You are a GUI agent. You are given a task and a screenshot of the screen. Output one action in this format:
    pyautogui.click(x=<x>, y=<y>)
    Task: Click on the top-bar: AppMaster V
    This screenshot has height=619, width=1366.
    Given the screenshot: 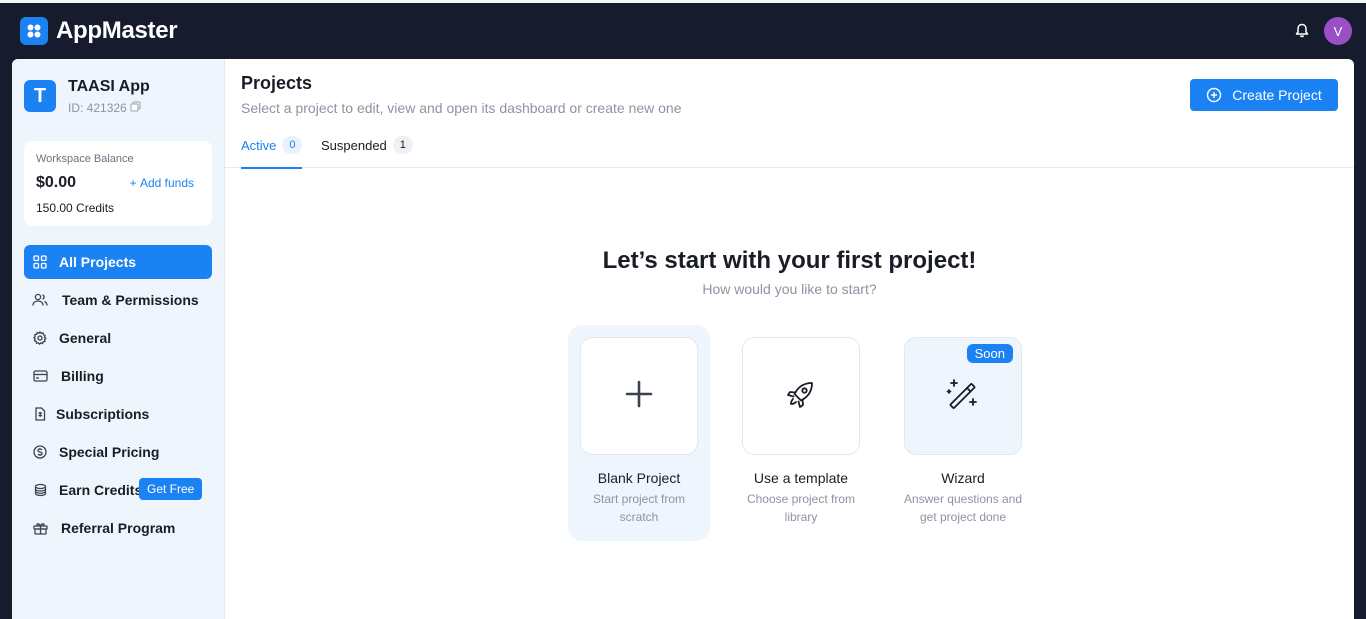 What is the action you would take?
    pyautogui.click(x=683, y=29)
    